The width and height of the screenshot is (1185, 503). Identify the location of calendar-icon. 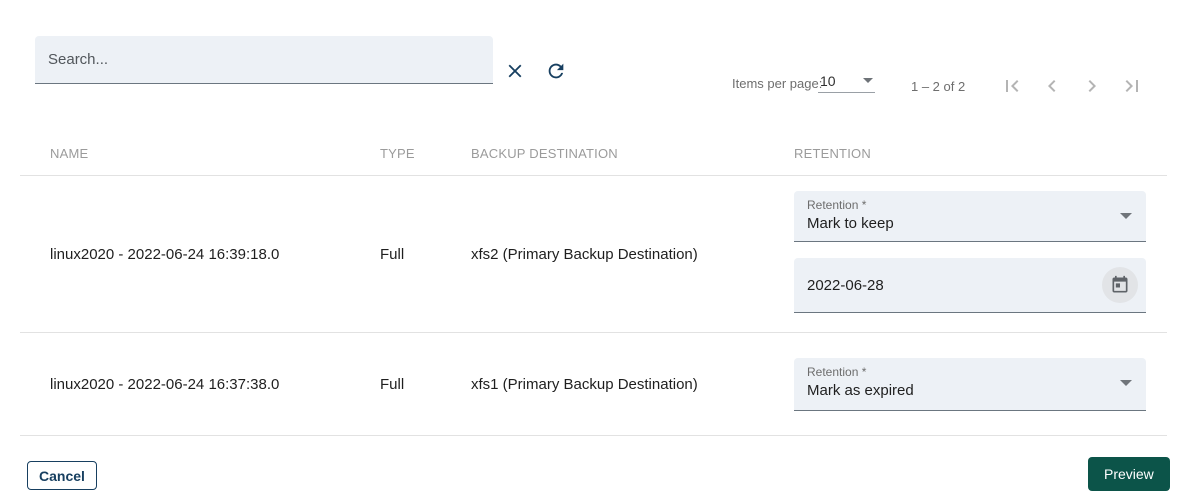
(1120, 284).